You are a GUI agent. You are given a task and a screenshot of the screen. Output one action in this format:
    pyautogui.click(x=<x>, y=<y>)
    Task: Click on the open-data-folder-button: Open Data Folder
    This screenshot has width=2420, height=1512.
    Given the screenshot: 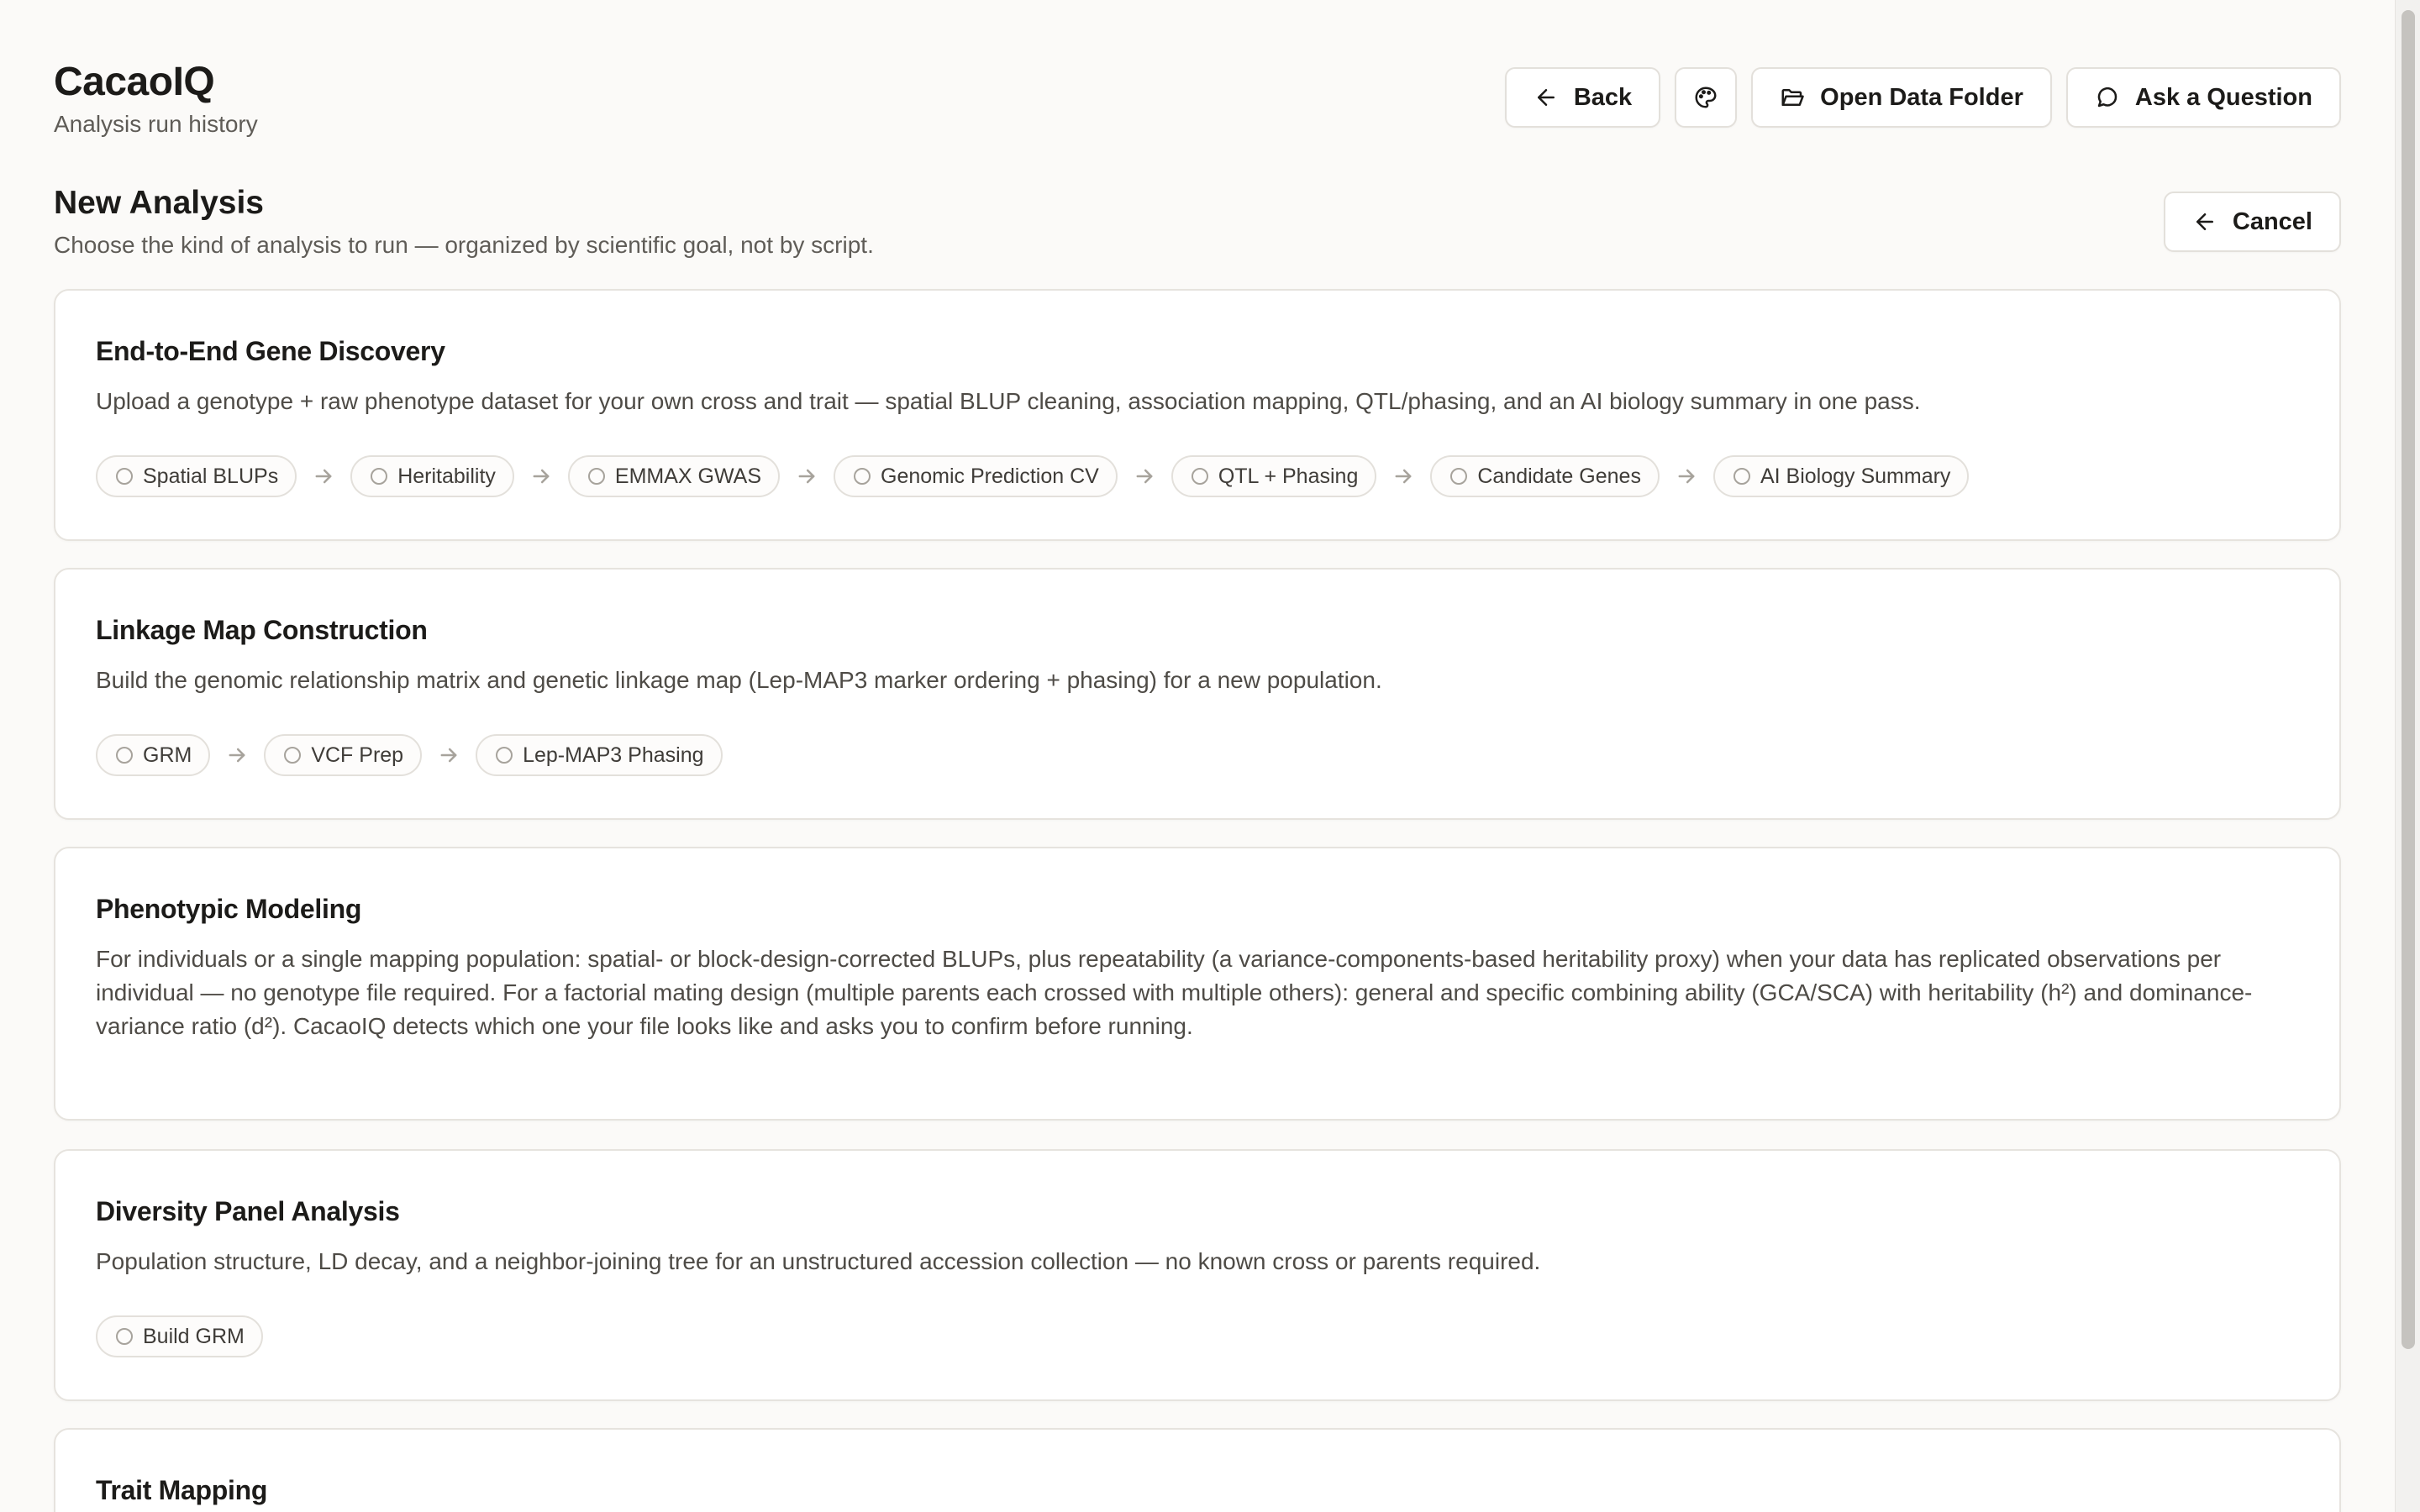 What is the action you would take?
    pyautogui.click(x=1902, y=97)
    